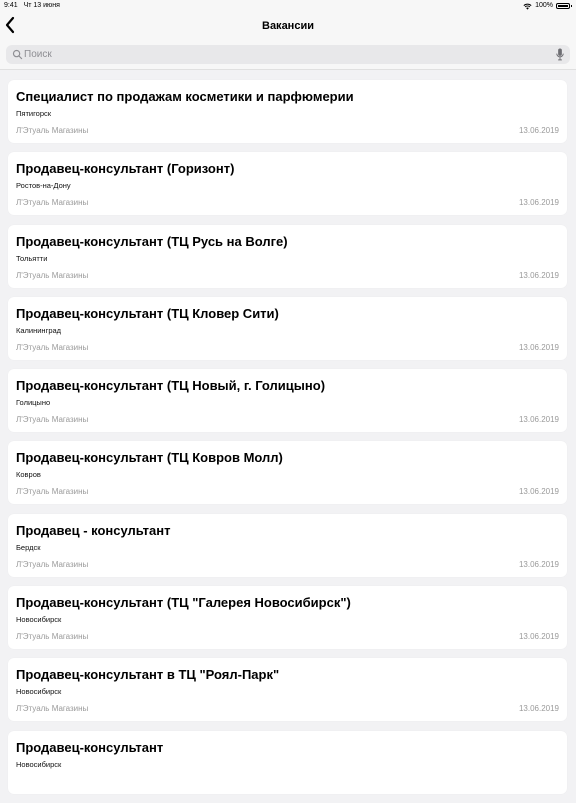 The height and width of the screenshot is (803, 576). What do you see at coordinates (125, 169) in the screenshot?
I see `vacancy-title: Продавец-консультант (Горизонт)` at bounding box center [125, 169].